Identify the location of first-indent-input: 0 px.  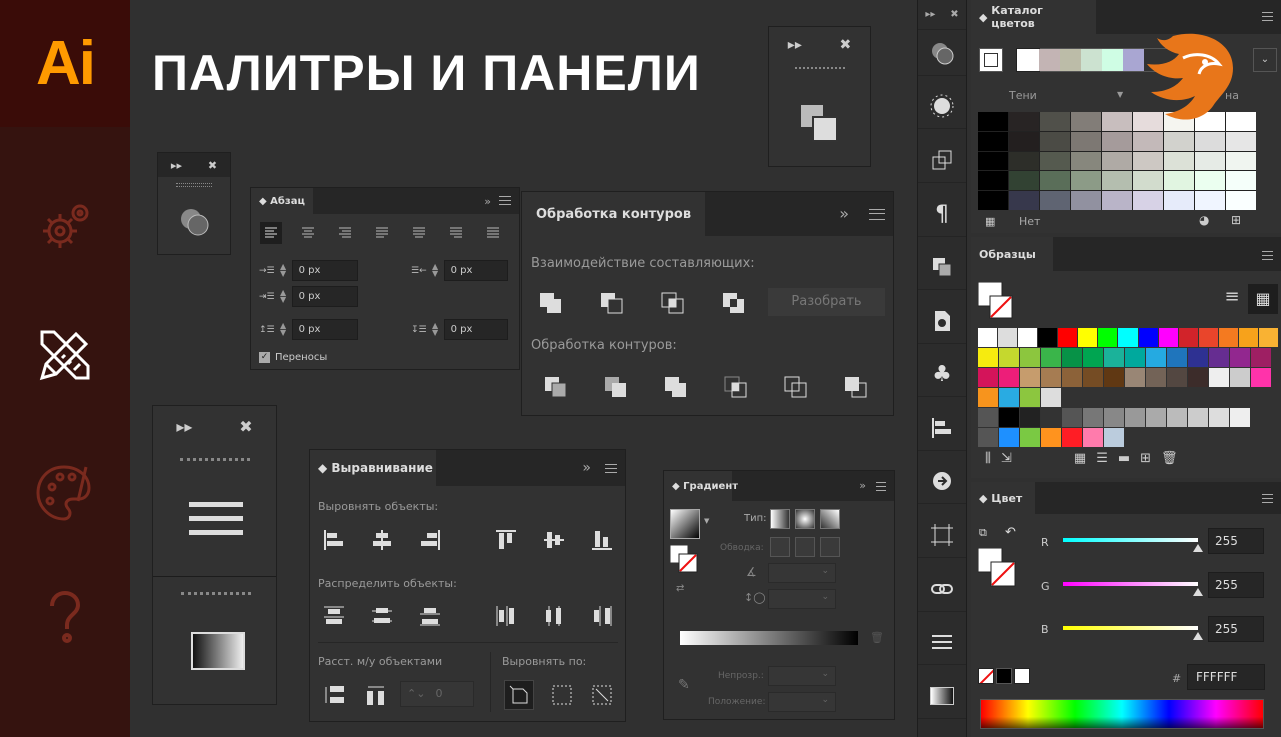
(324, 296).